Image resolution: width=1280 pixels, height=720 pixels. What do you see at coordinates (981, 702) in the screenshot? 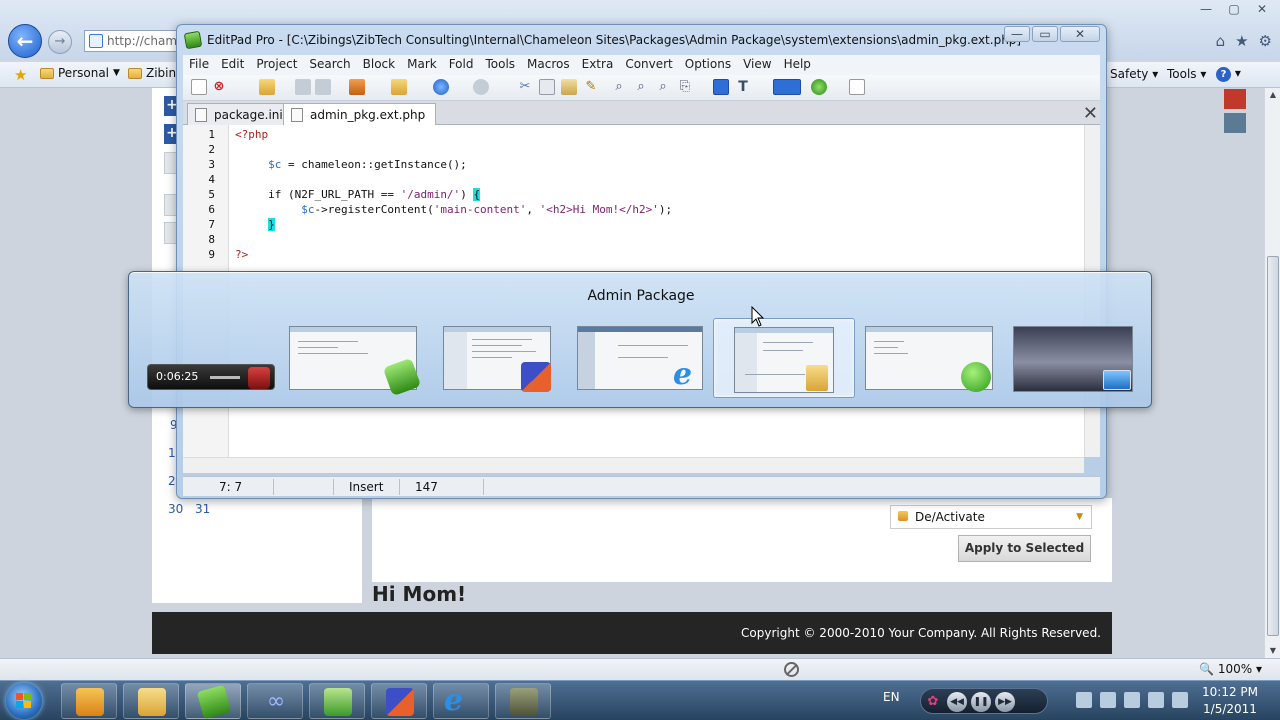
I see `pause-icon: ❚❚` at bounding box center [981, 702].